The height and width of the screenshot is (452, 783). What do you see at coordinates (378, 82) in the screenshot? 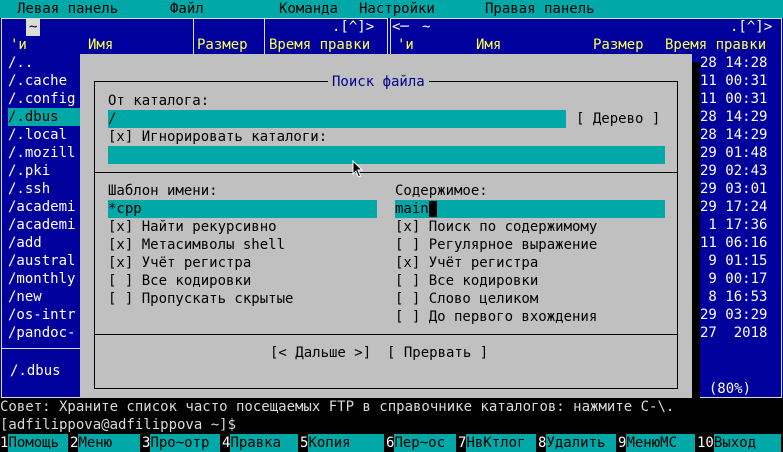
I see `dialog-title: Поиск файла` at bounding box center [378, 82].